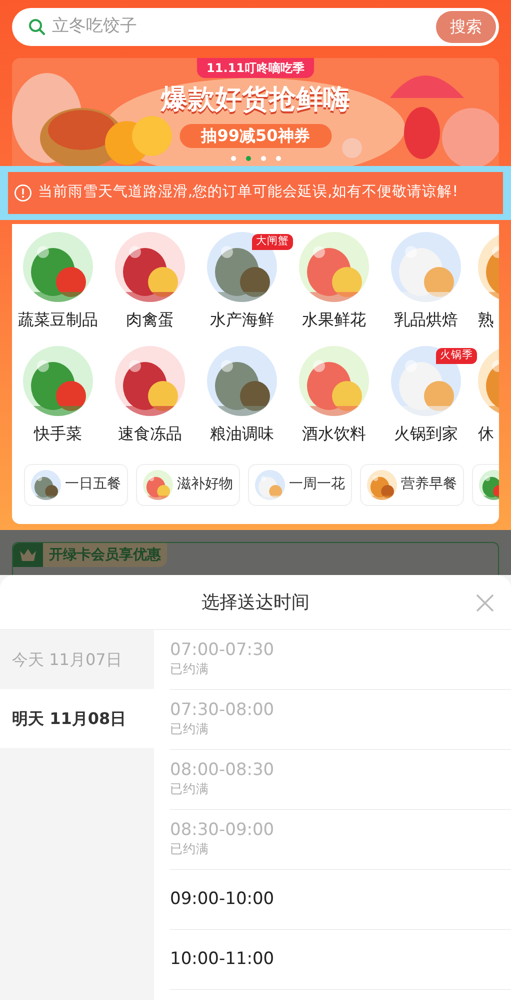 This screenshot has width=511, height=1000. What do you see at coordinates (28, 555) in the screenshot?
I see `crown-icon` at bounding box center [28, 555].